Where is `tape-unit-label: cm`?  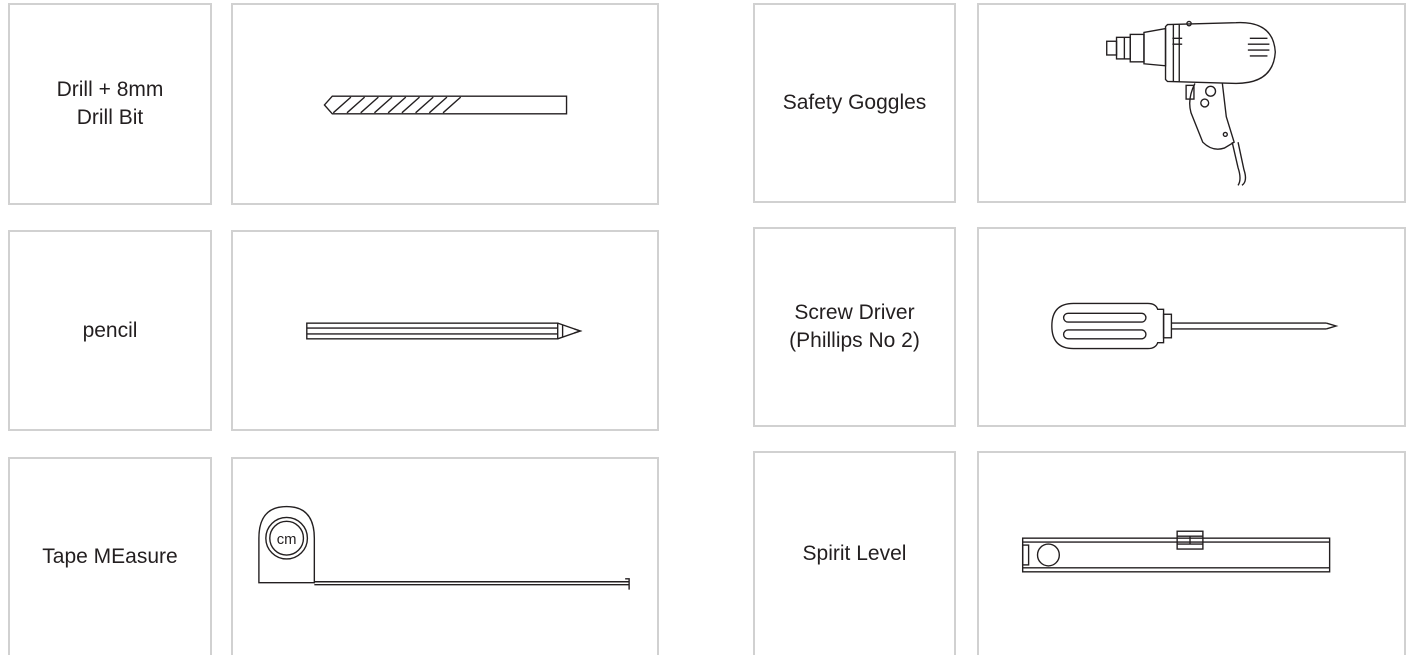
tape-unit-label: cm is located at coordinates (287, 540).